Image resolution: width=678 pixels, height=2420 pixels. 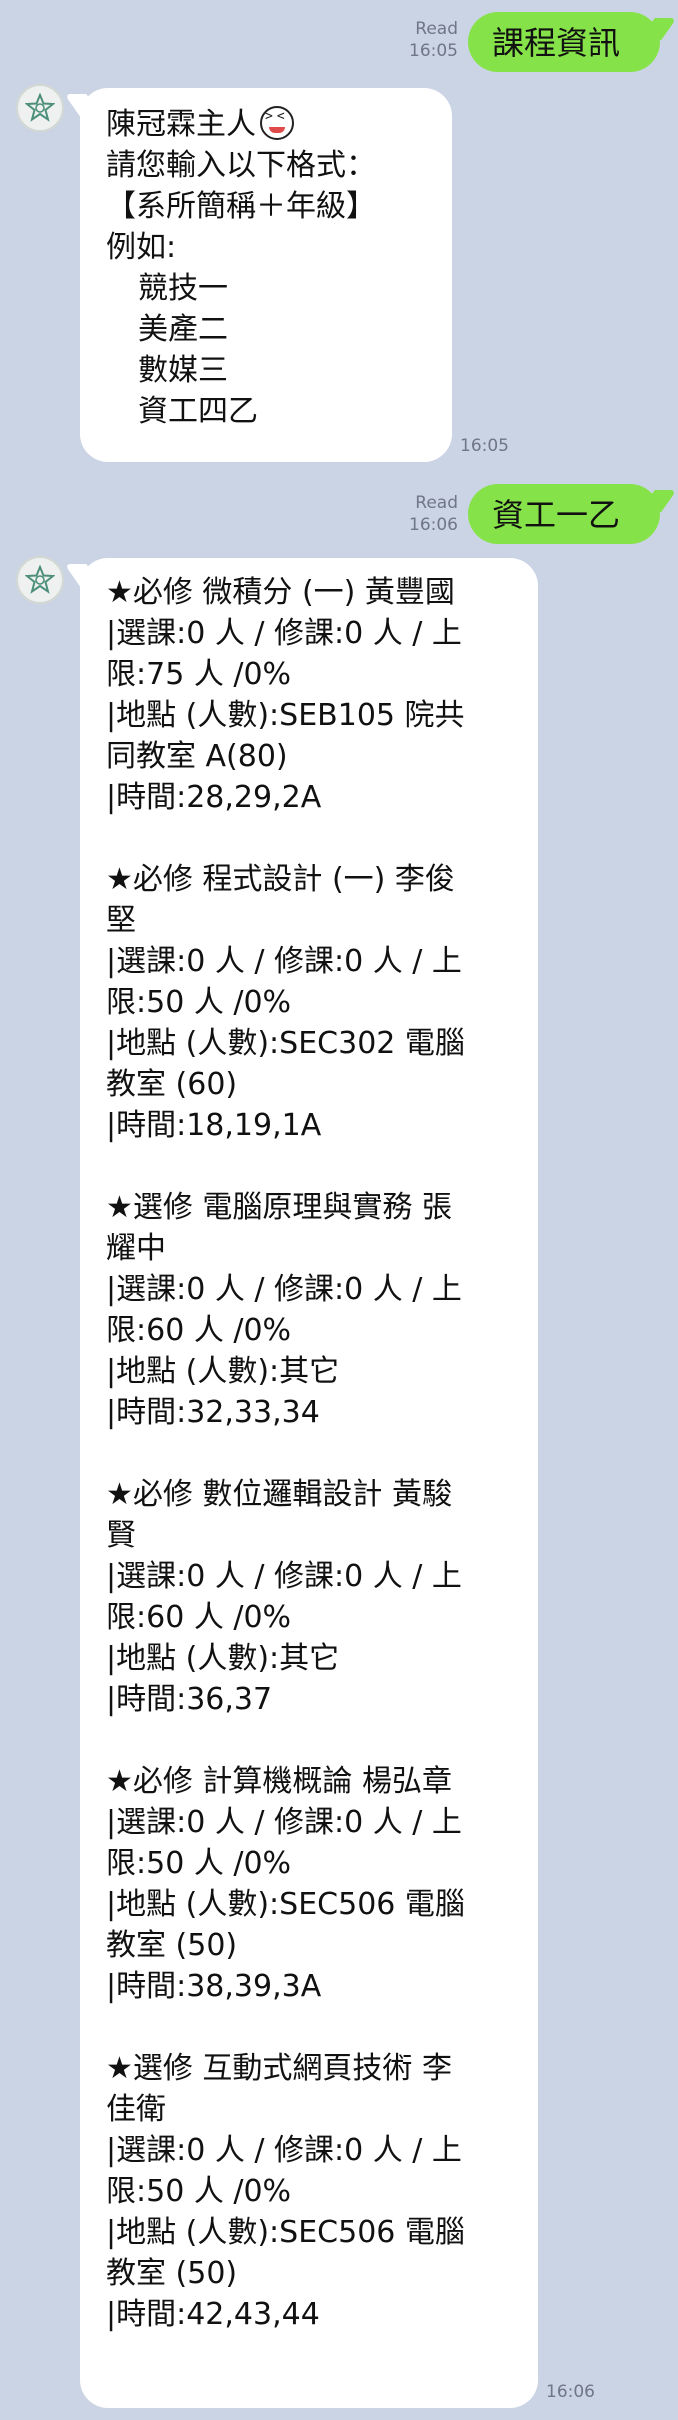 What do you see at coordinates (214, 1986) in the screenshot?
I see `course-time: |時間:38,39,3A` at bounding box center [214, 1986].